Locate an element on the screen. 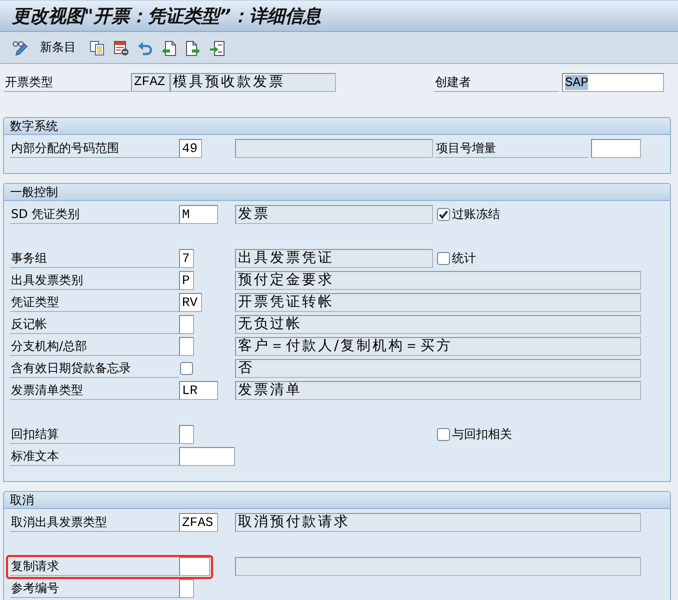  field-label: 取消出具发票类型 is located at coordinates (94, 522).